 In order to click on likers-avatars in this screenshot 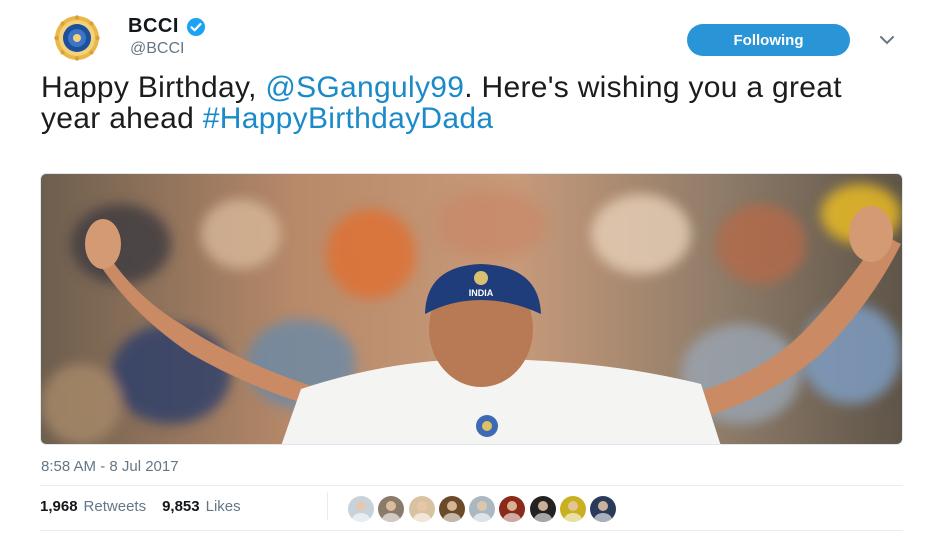, I will do `click(484, 509)`.